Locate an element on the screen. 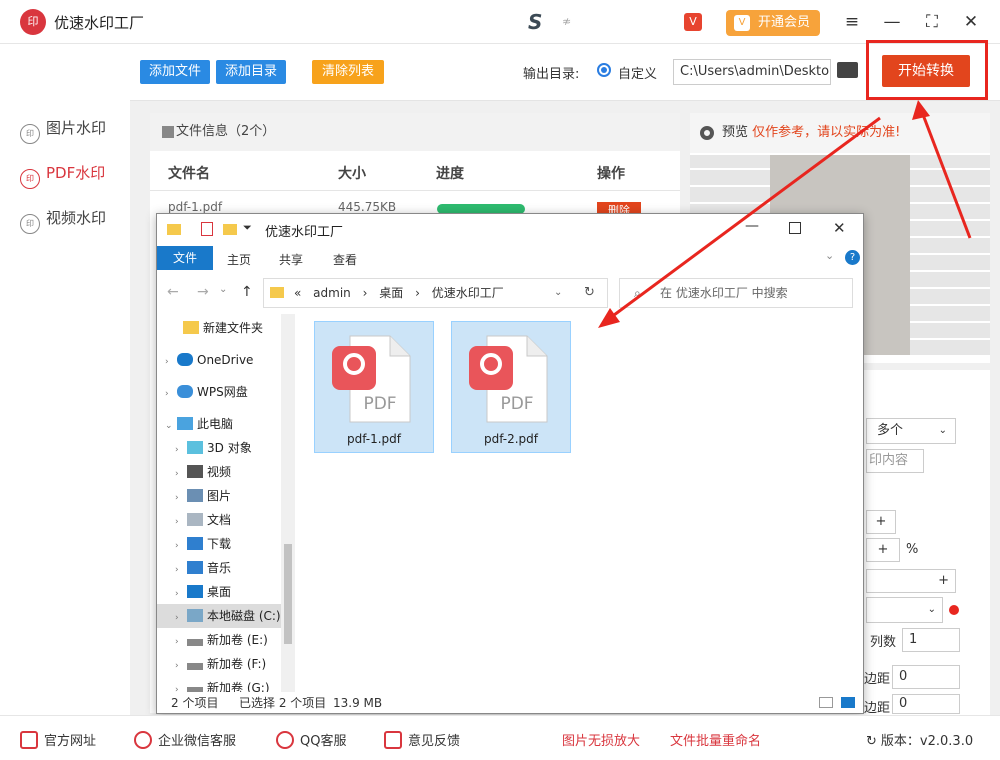 The image size is (1000, 760). refresh-icon: ↻ is located at coordinates (871, 741).